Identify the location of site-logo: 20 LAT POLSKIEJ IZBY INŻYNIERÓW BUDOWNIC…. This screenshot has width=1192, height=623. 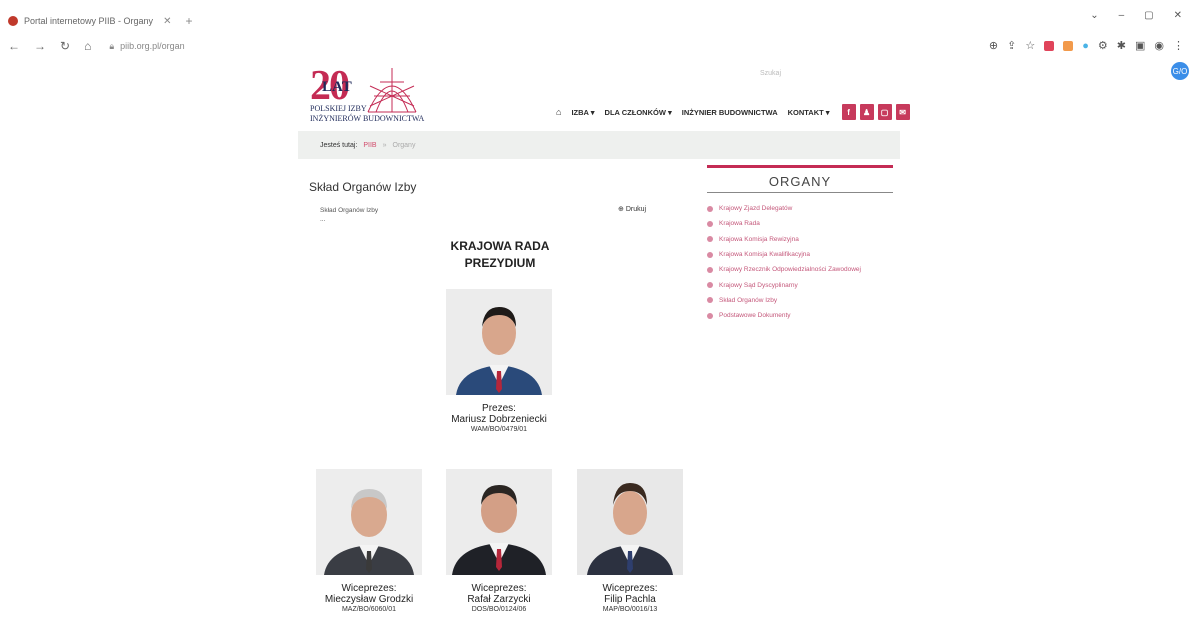
(370, 94).